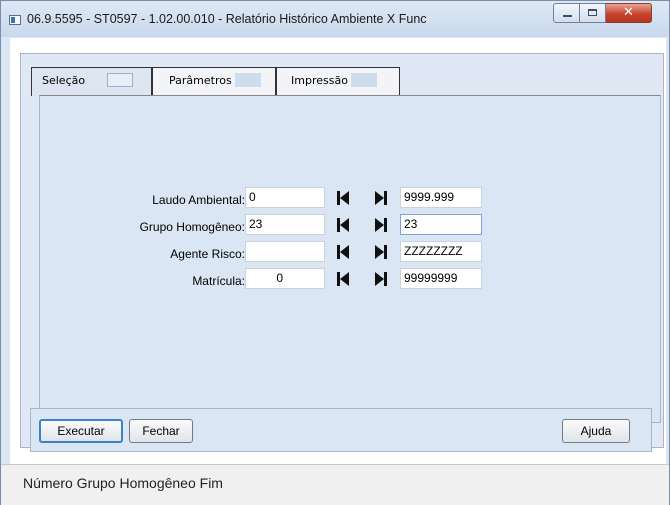 The width and height of the screenshot is (670, 505). What do you see at coordinates (566, 13) in the screenshot?
I see `minimize-button` at bounding box center [566, 13].